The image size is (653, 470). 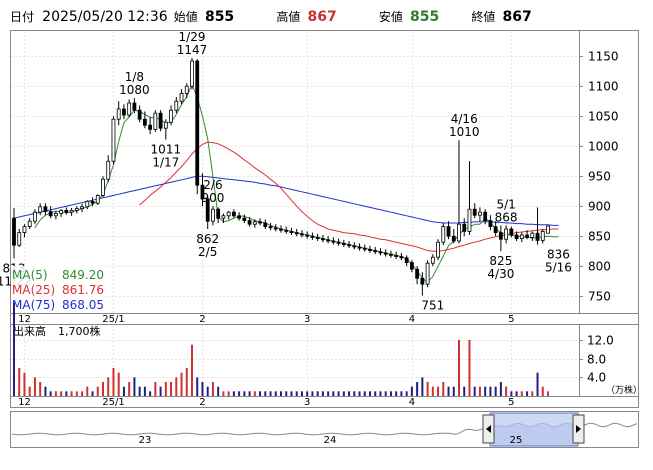 I want to click on volume-unit: （万株）, so click(x=624, y=390).